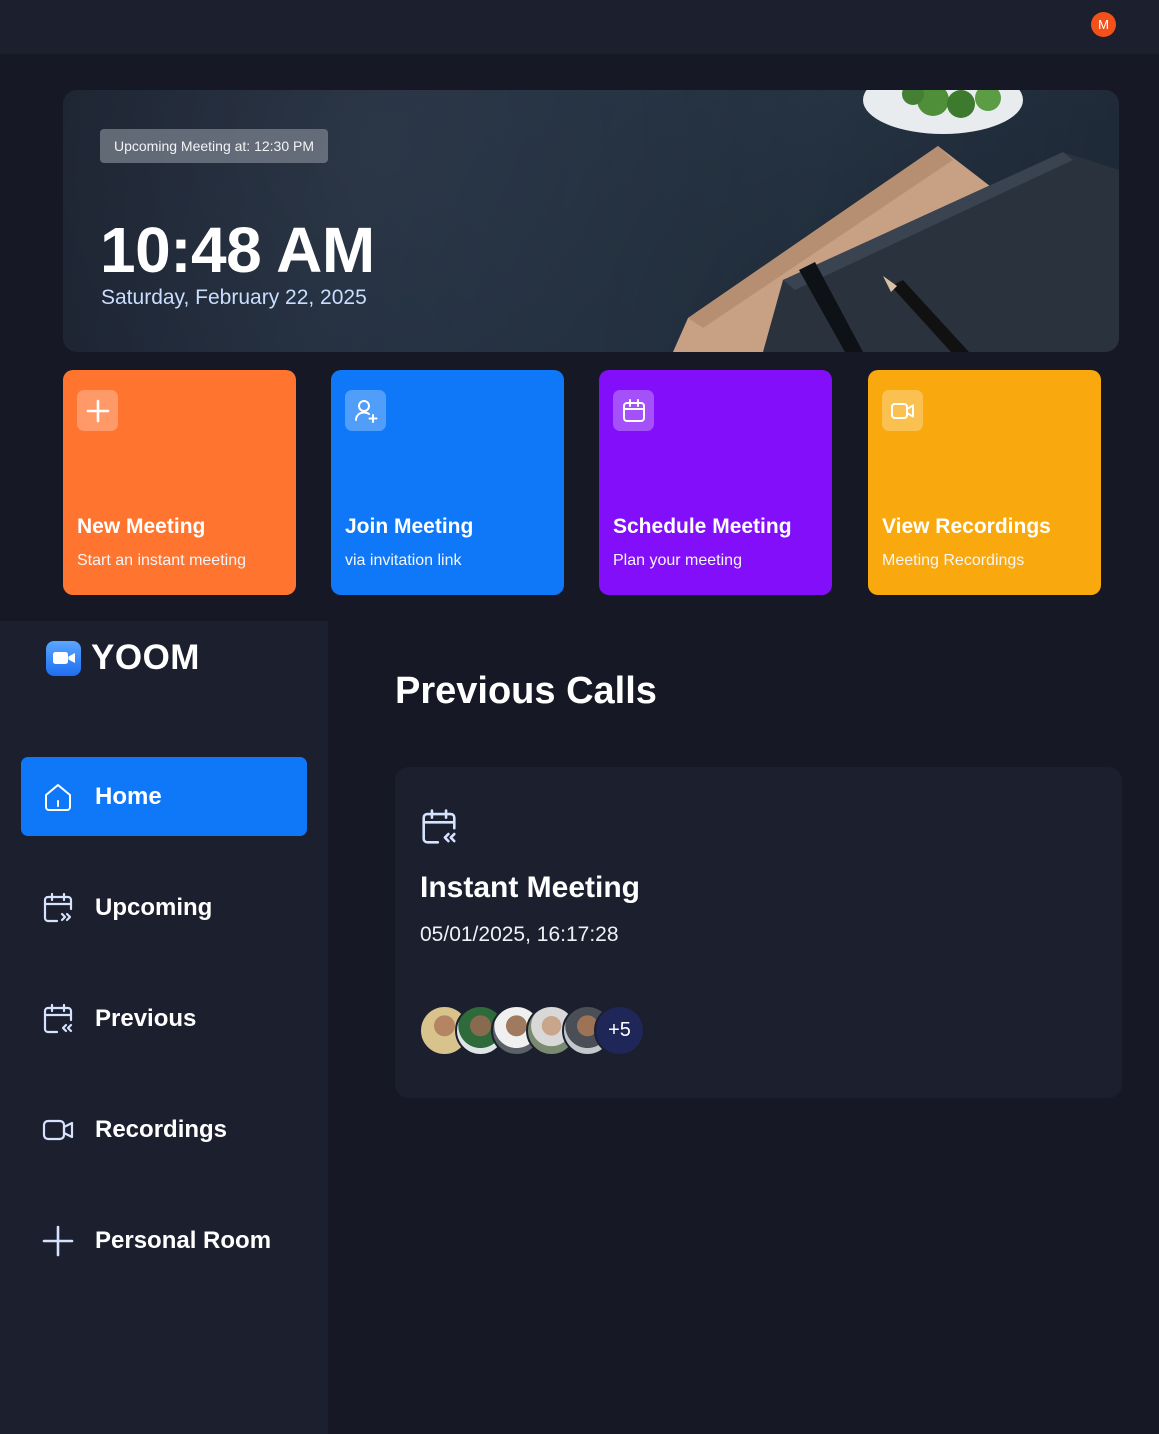 The image size is (1159, 1434). What do you see at coordinates (179, 482) in the screenshot?
I see `new-meeting-card: New Meeting Start an instant meeting` at bounding box center [179, 482].